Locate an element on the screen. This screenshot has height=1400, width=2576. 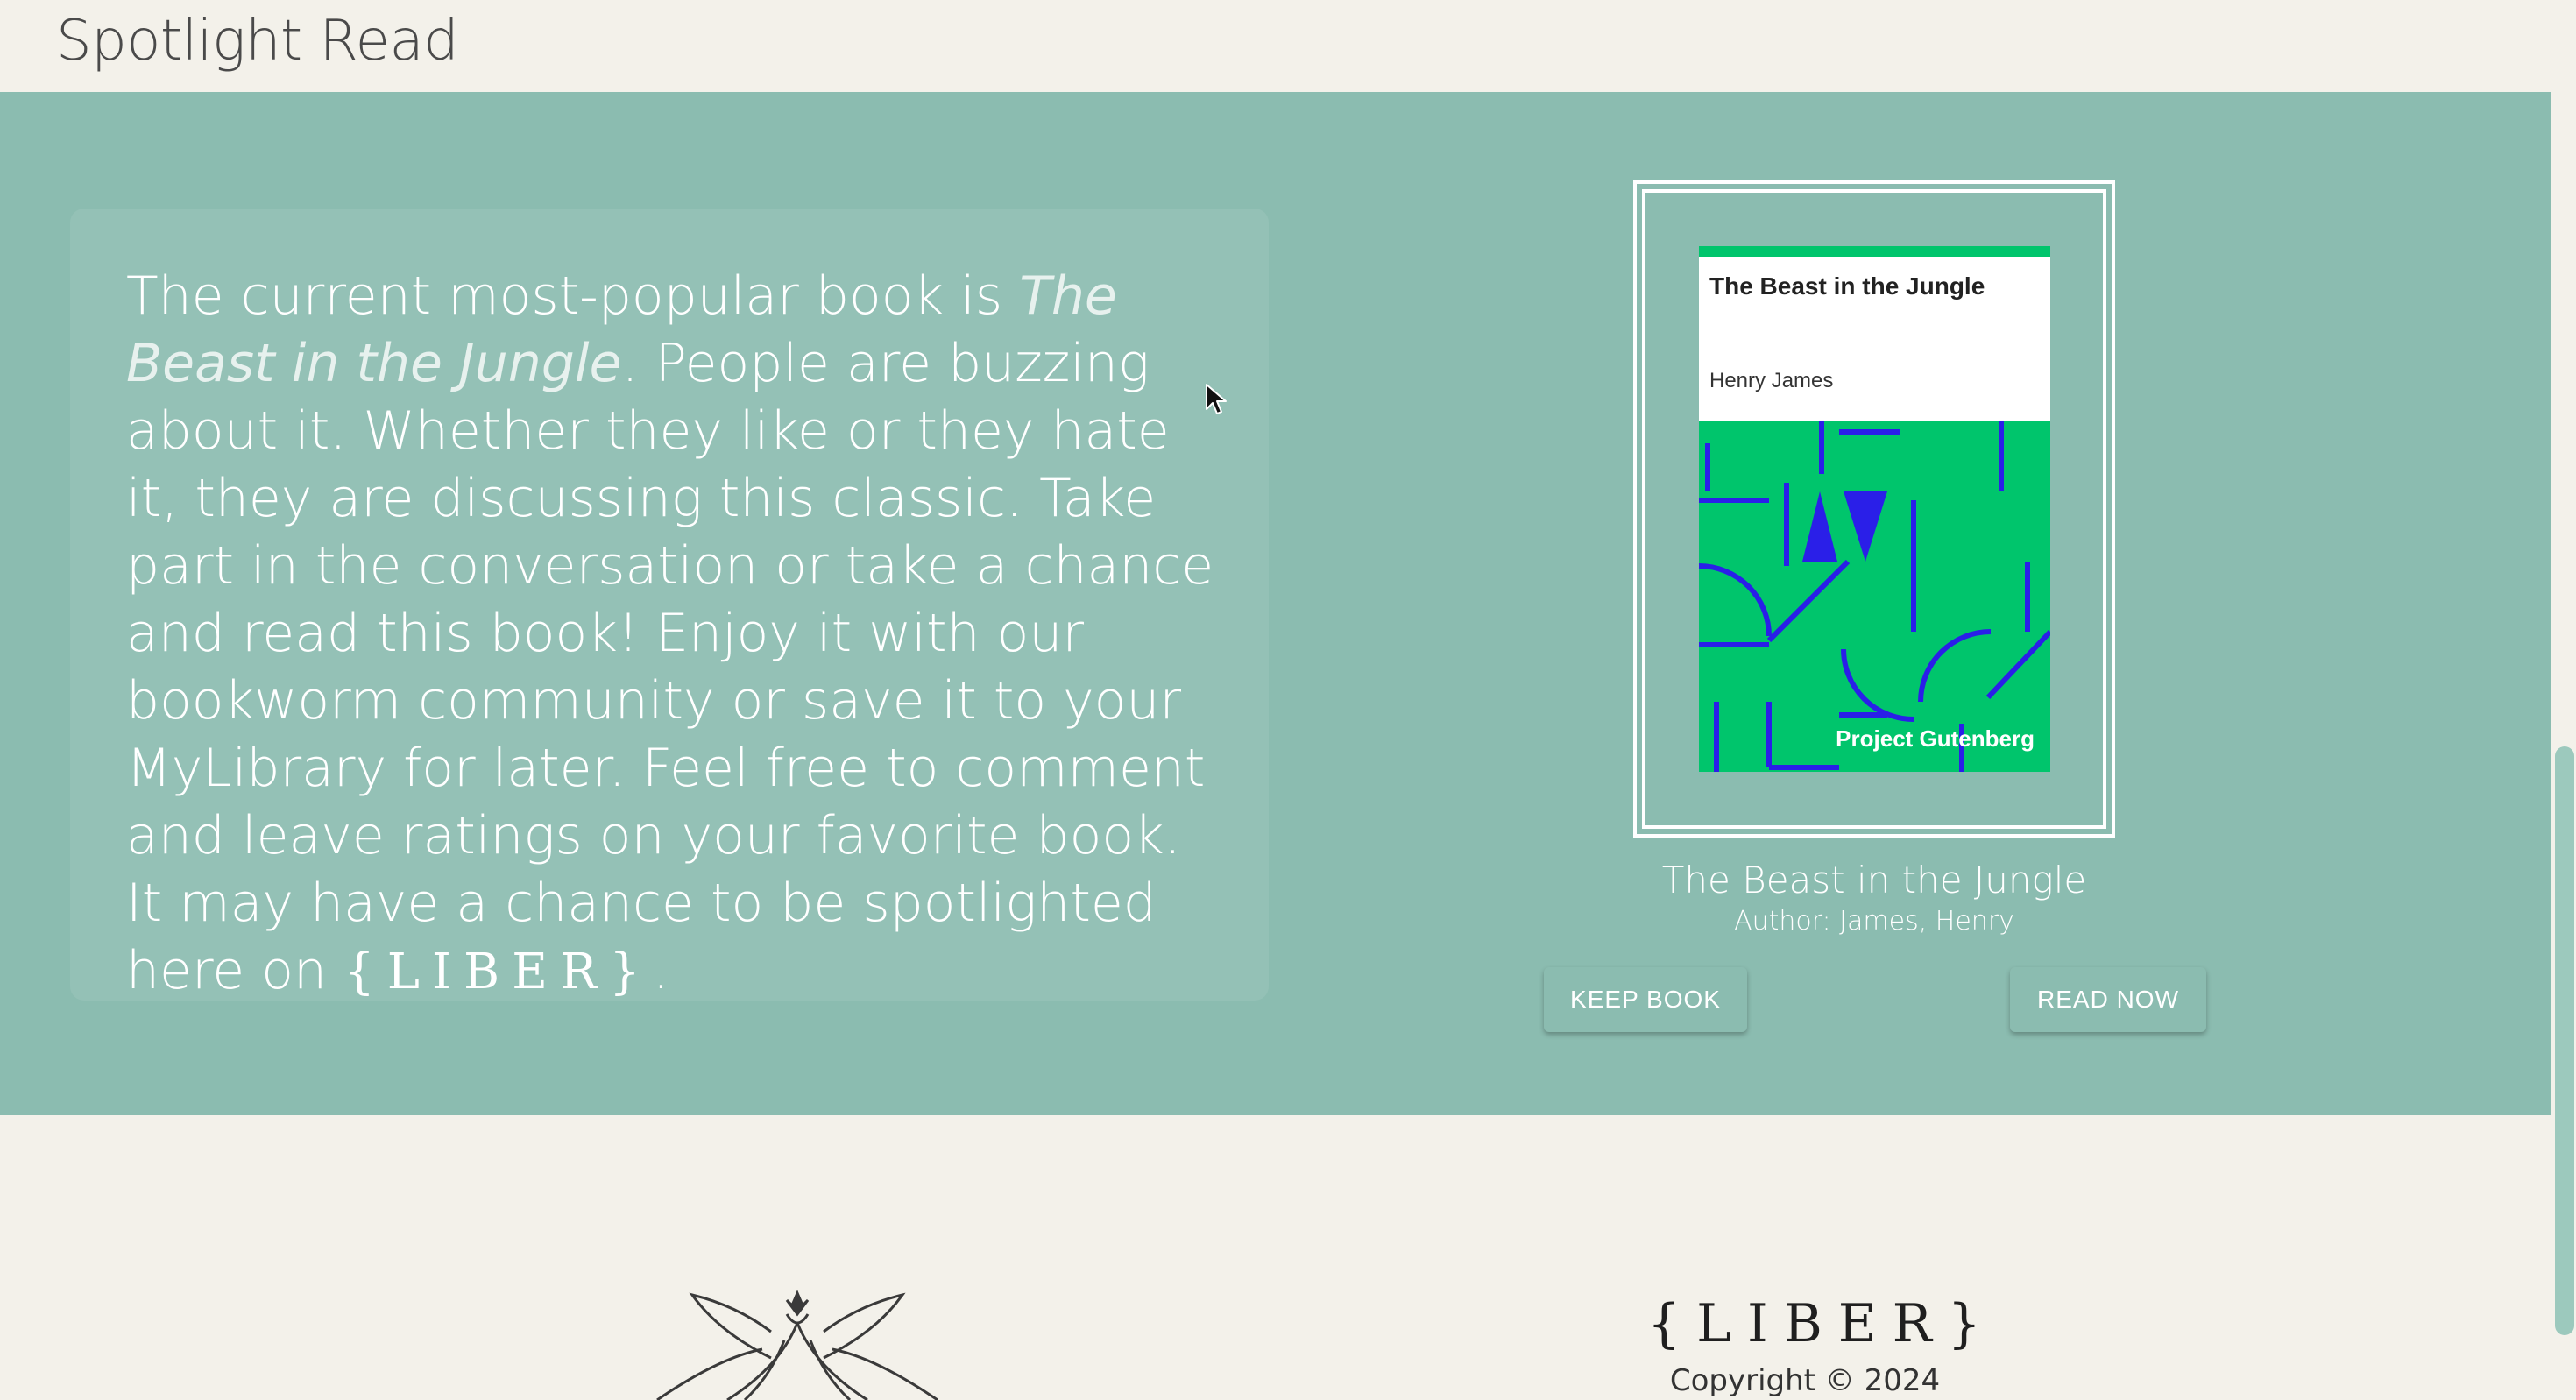
section-title: Spotlight Read is located at coordinates (257, 41).